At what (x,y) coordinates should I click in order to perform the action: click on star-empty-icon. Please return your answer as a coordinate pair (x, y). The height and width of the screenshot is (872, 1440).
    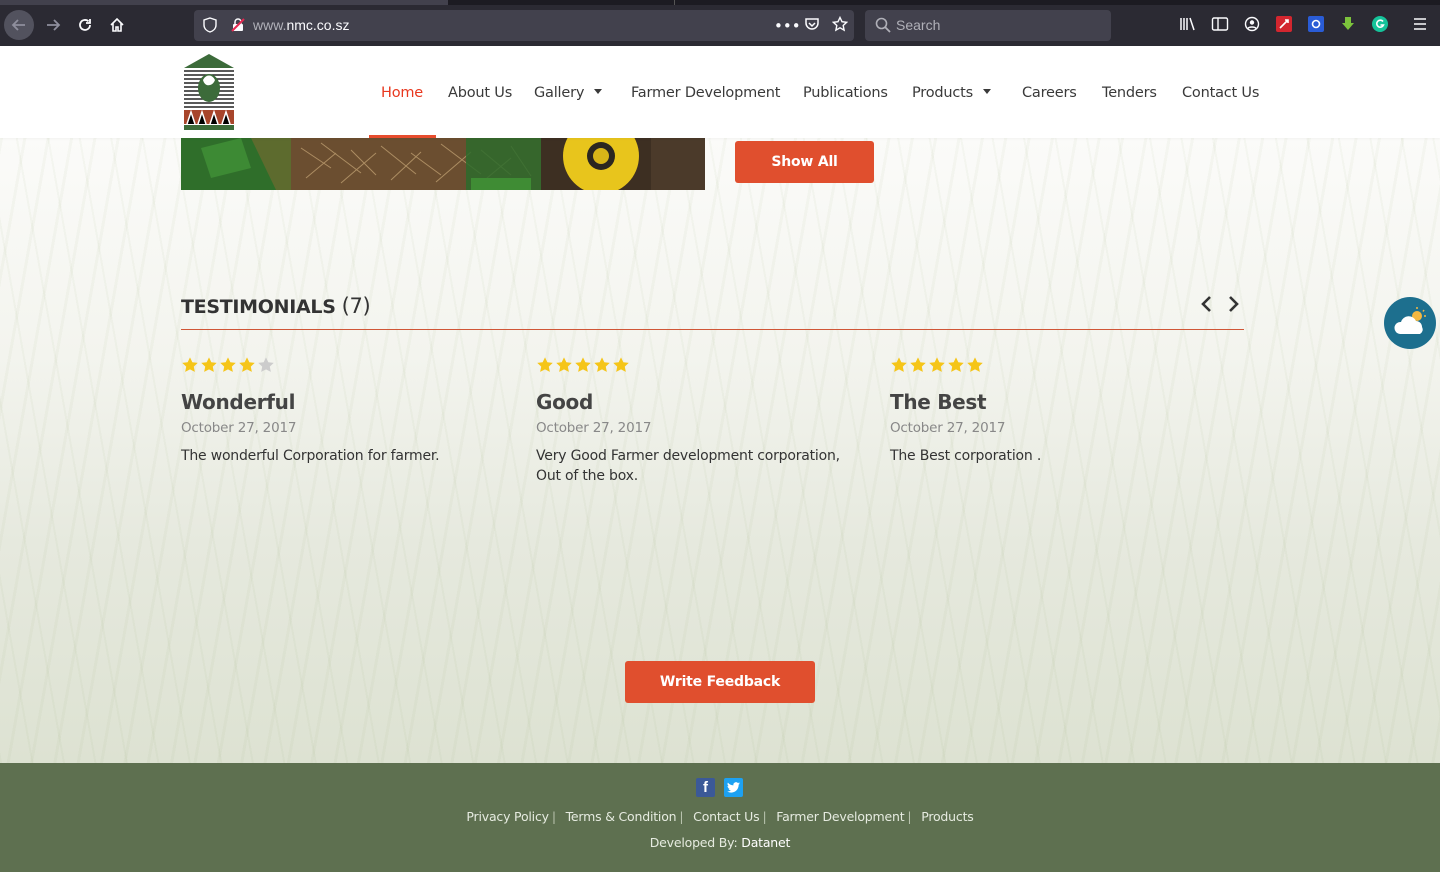
    Looking at the image, I should click on (266, 364).